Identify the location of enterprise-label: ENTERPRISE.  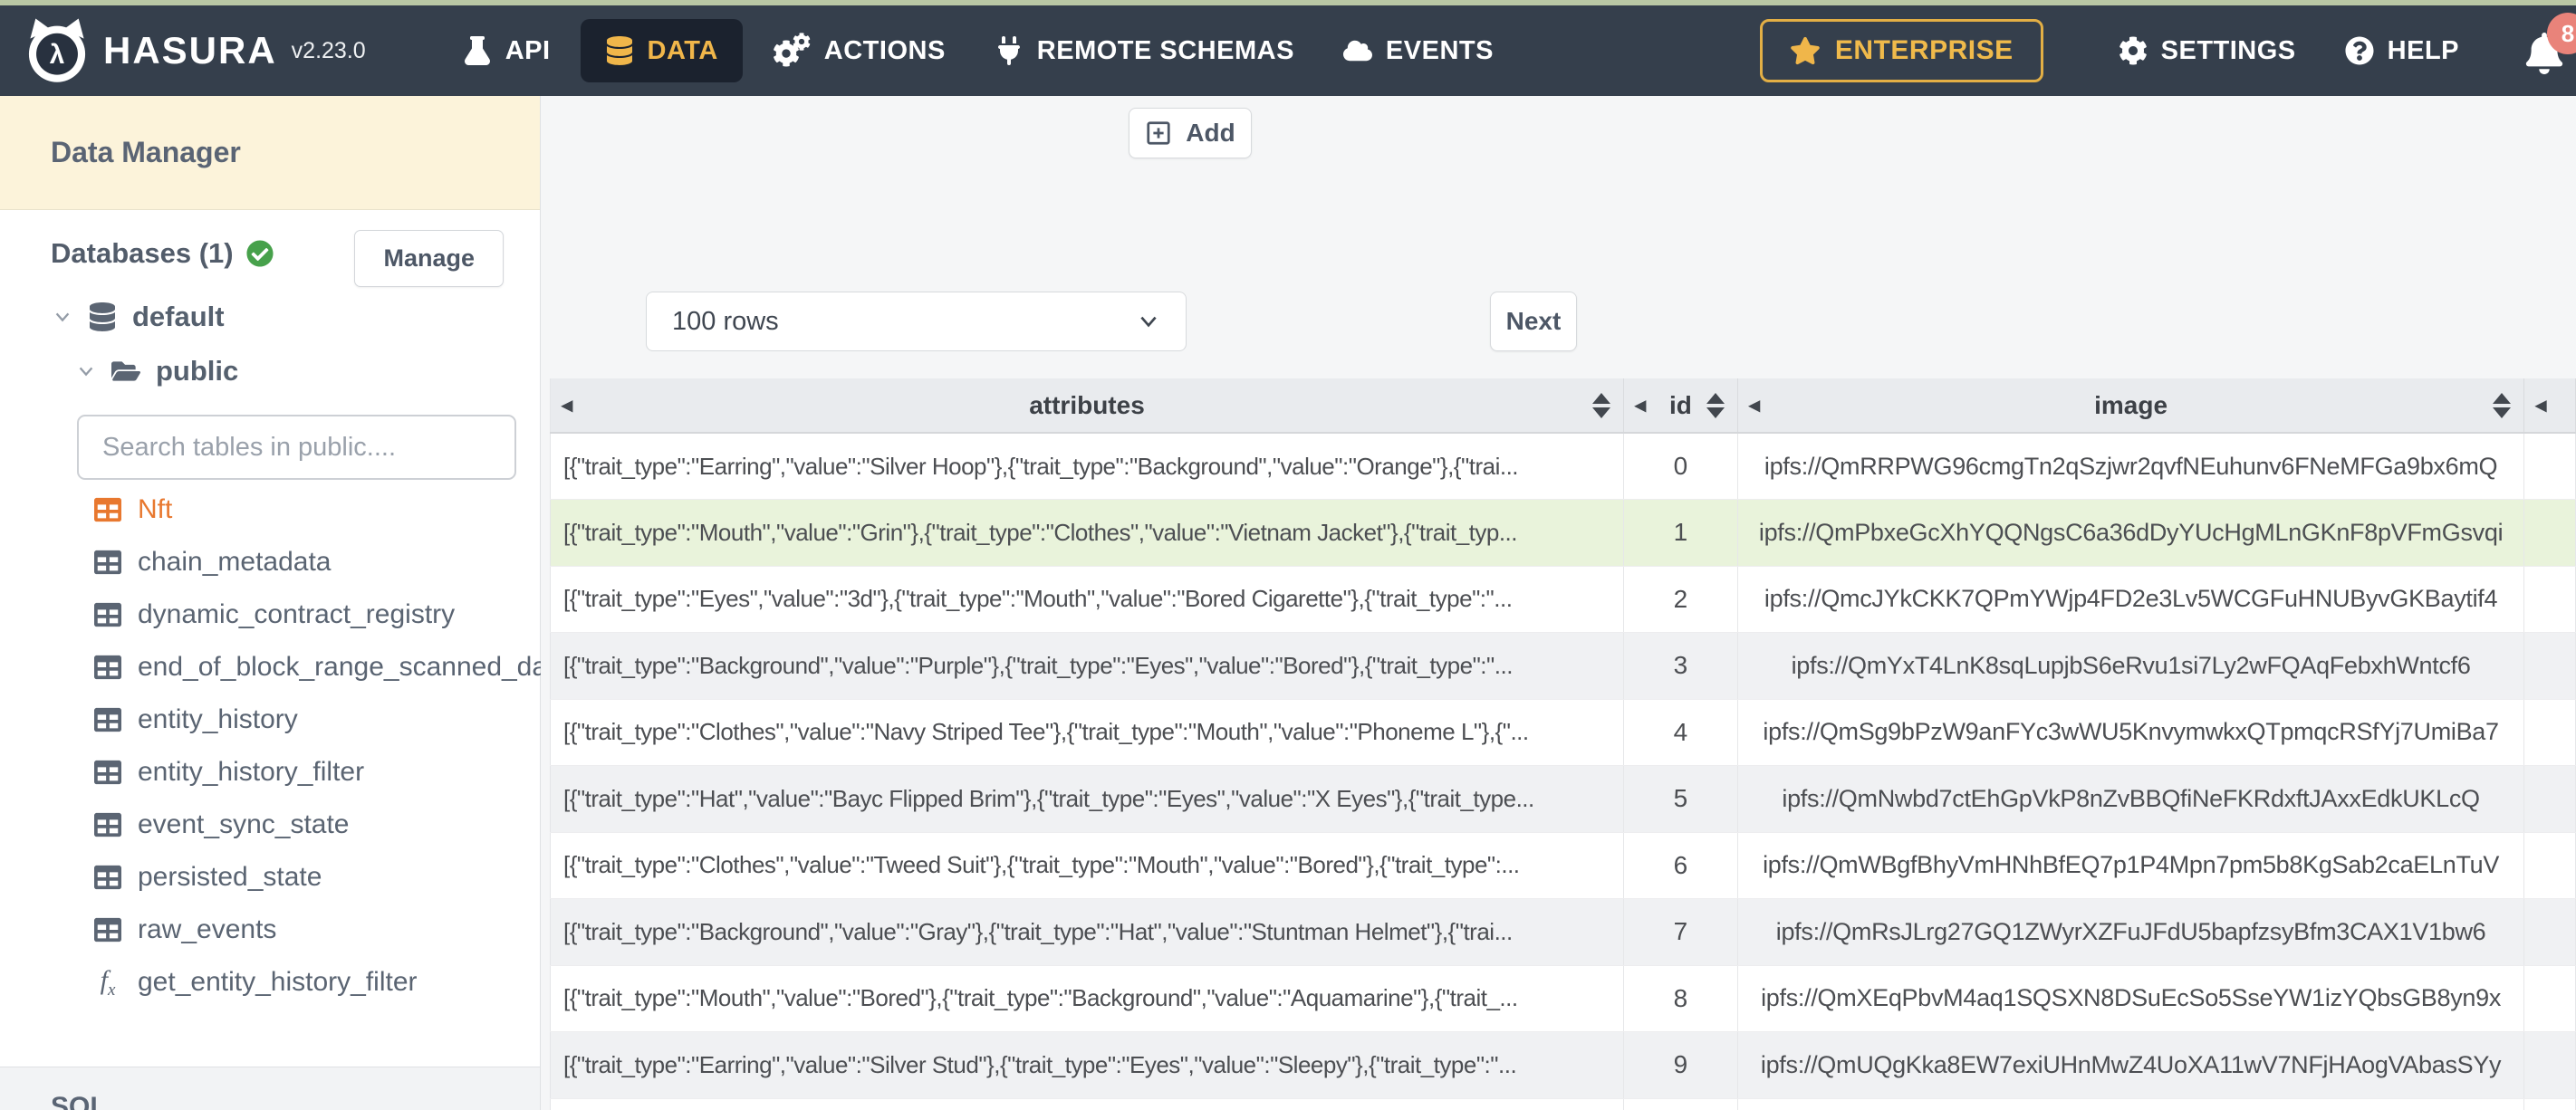
(1924, 50).